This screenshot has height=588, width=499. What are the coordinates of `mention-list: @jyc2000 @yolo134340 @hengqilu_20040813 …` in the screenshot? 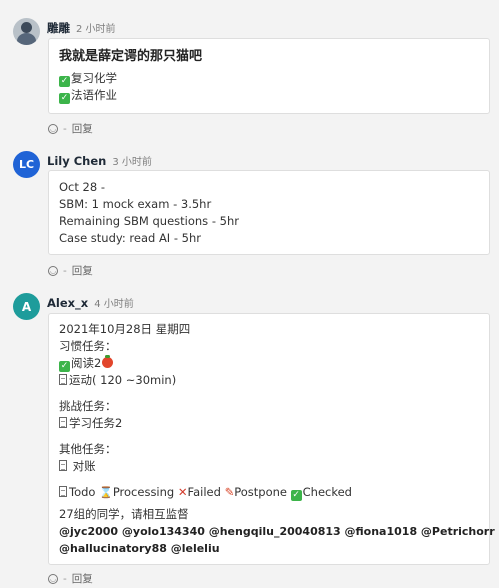 It's located at (277, 531).